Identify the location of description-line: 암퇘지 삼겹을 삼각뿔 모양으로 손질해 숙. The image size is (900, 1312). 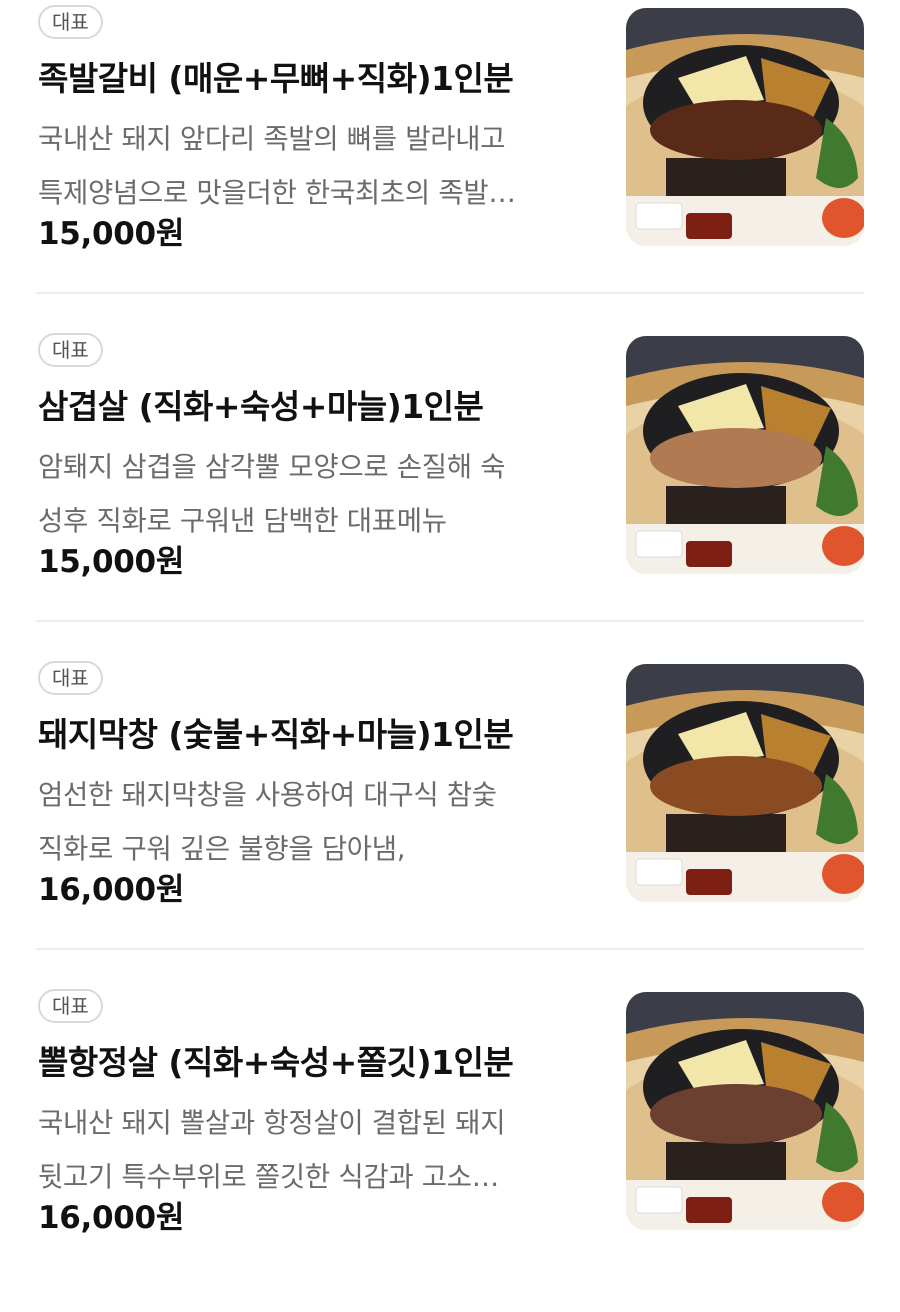
(272, 467).